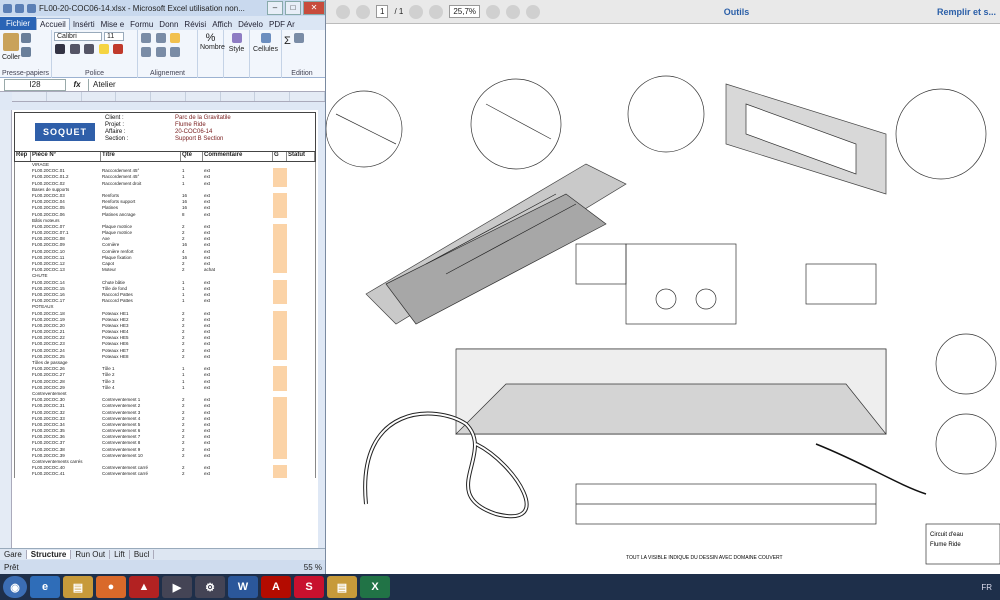 Image resolution: width=1000 pixels, height=600 pixels. Describe the element at coordinates (77, 84) in the screenshot. I see `fx-icon: fx` at that location.